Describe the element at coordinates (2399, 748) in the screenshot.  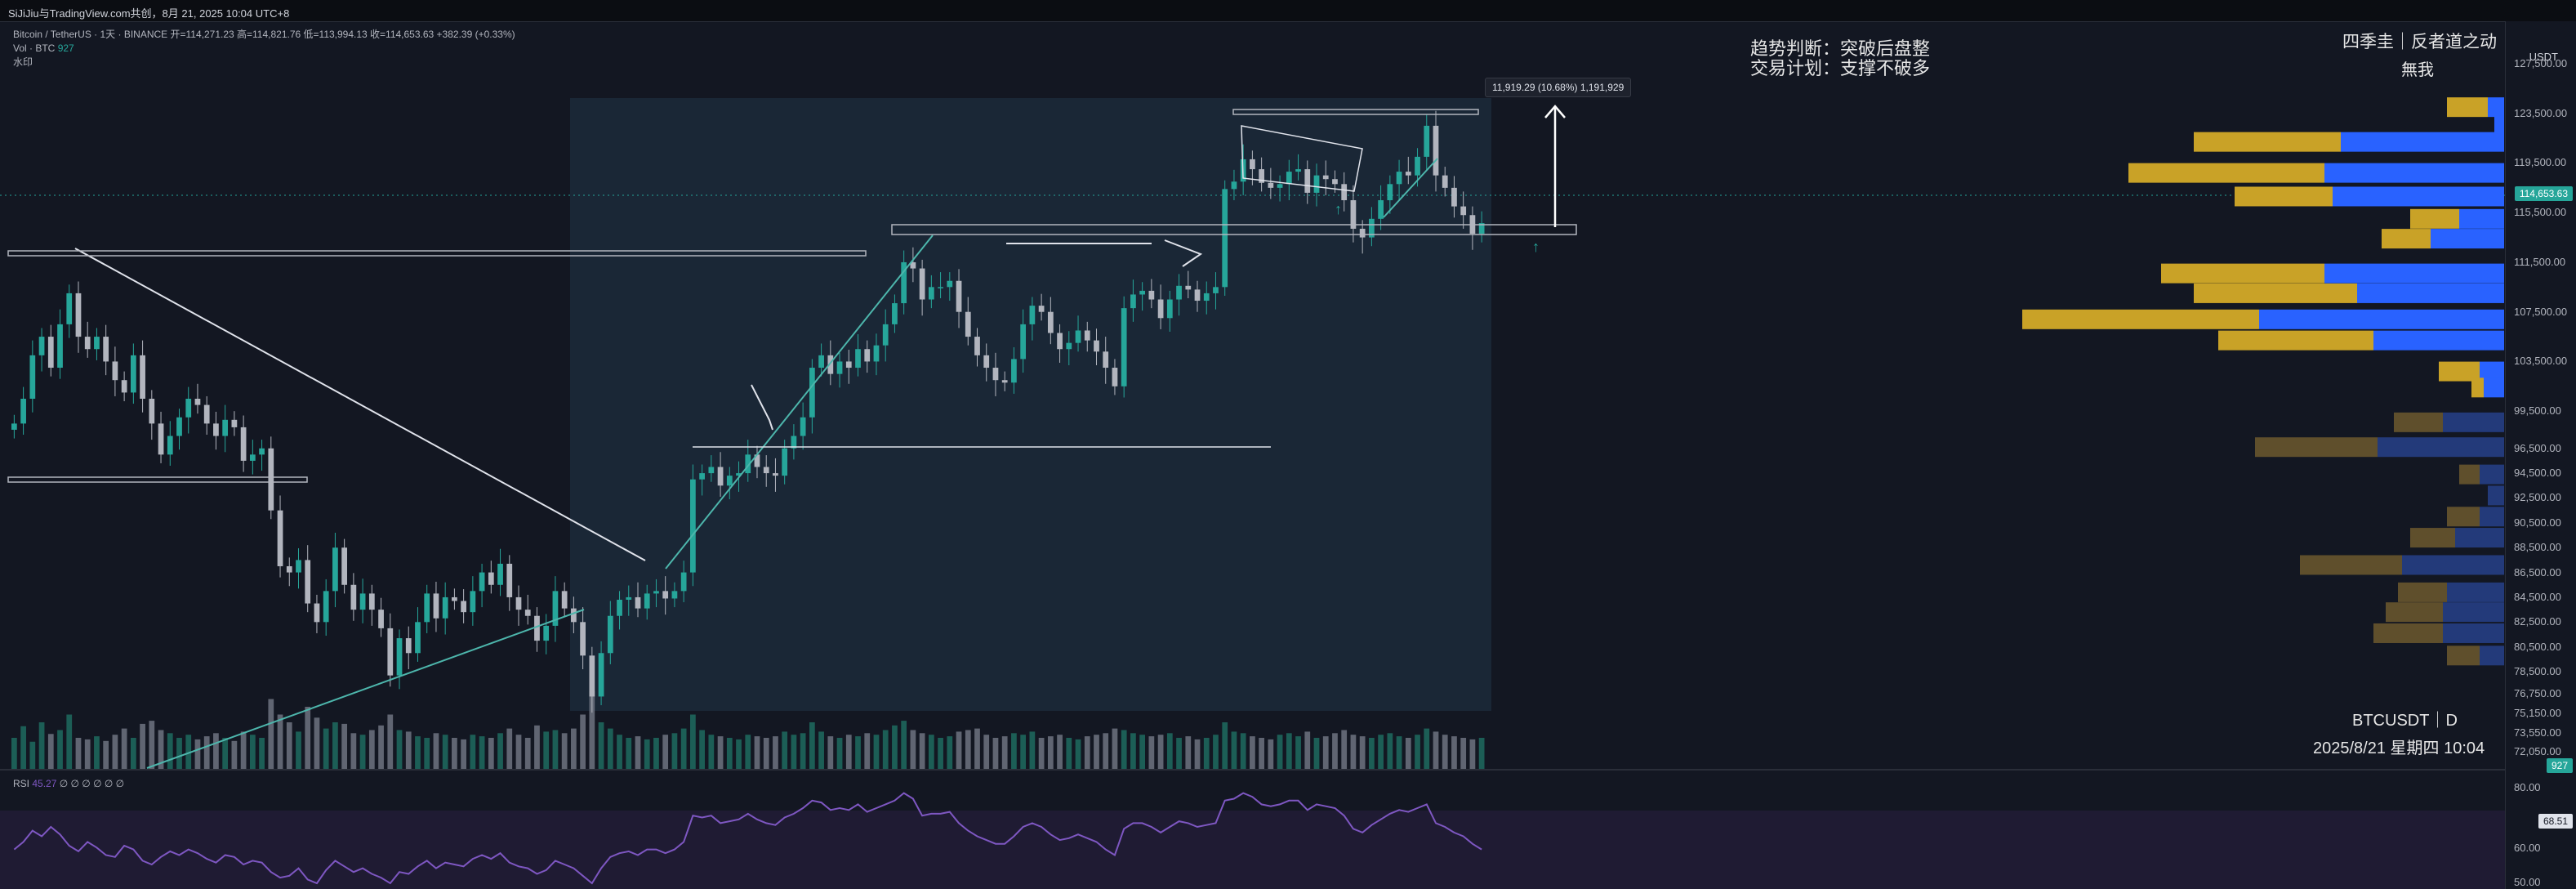
I see `datetime-label: 2025/8/21 星期四 10:04` at that location.